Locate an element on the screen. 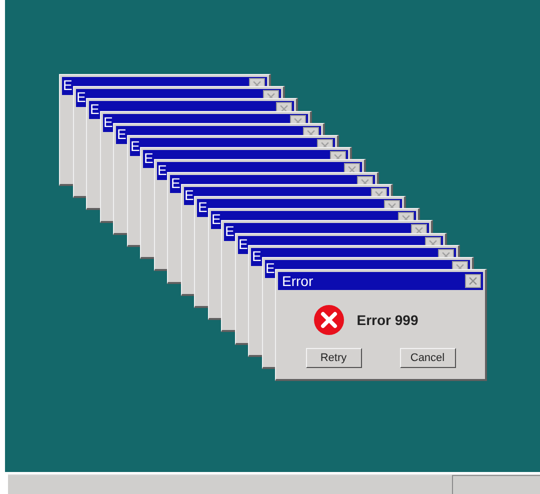 The image size is (540, 494). error-message: Error 999 is located at coordinates (387, 320).